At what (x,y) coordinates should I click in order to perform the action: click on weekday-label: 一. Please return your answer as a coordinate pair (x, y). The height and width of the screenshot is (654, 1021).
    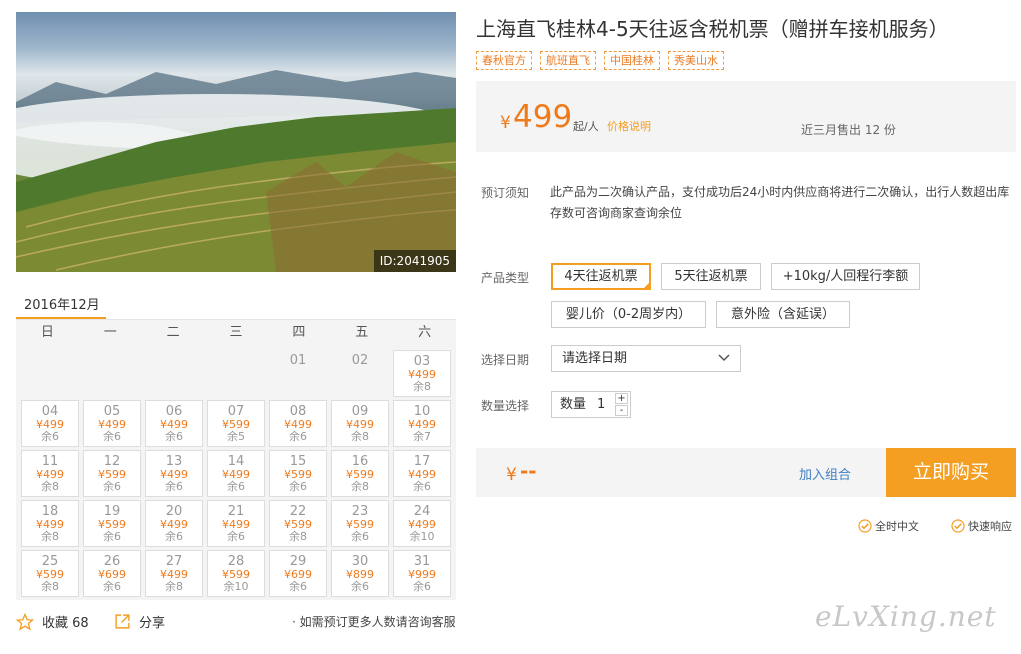
    Looking at the image, I should click on (110, 332).